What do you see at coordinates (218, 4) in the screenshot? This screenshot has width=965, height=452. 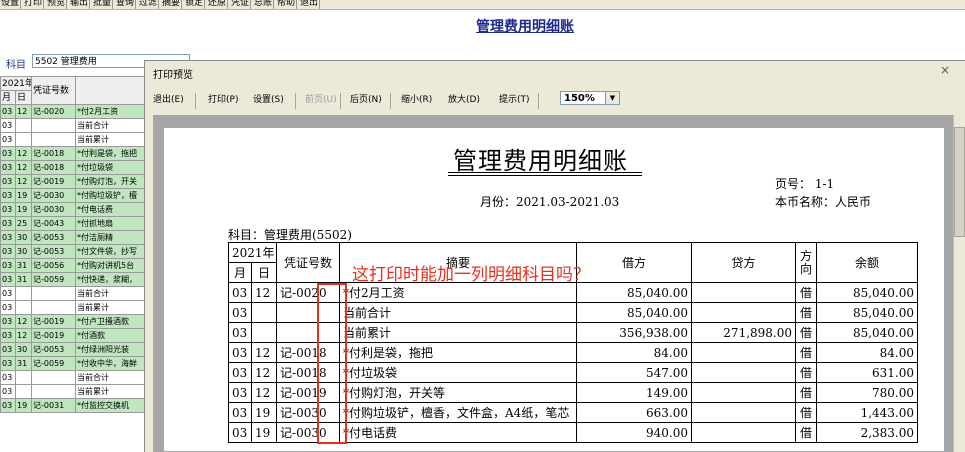 I see `toolbar-item-9: 还原` at bounding box center [218, 4].